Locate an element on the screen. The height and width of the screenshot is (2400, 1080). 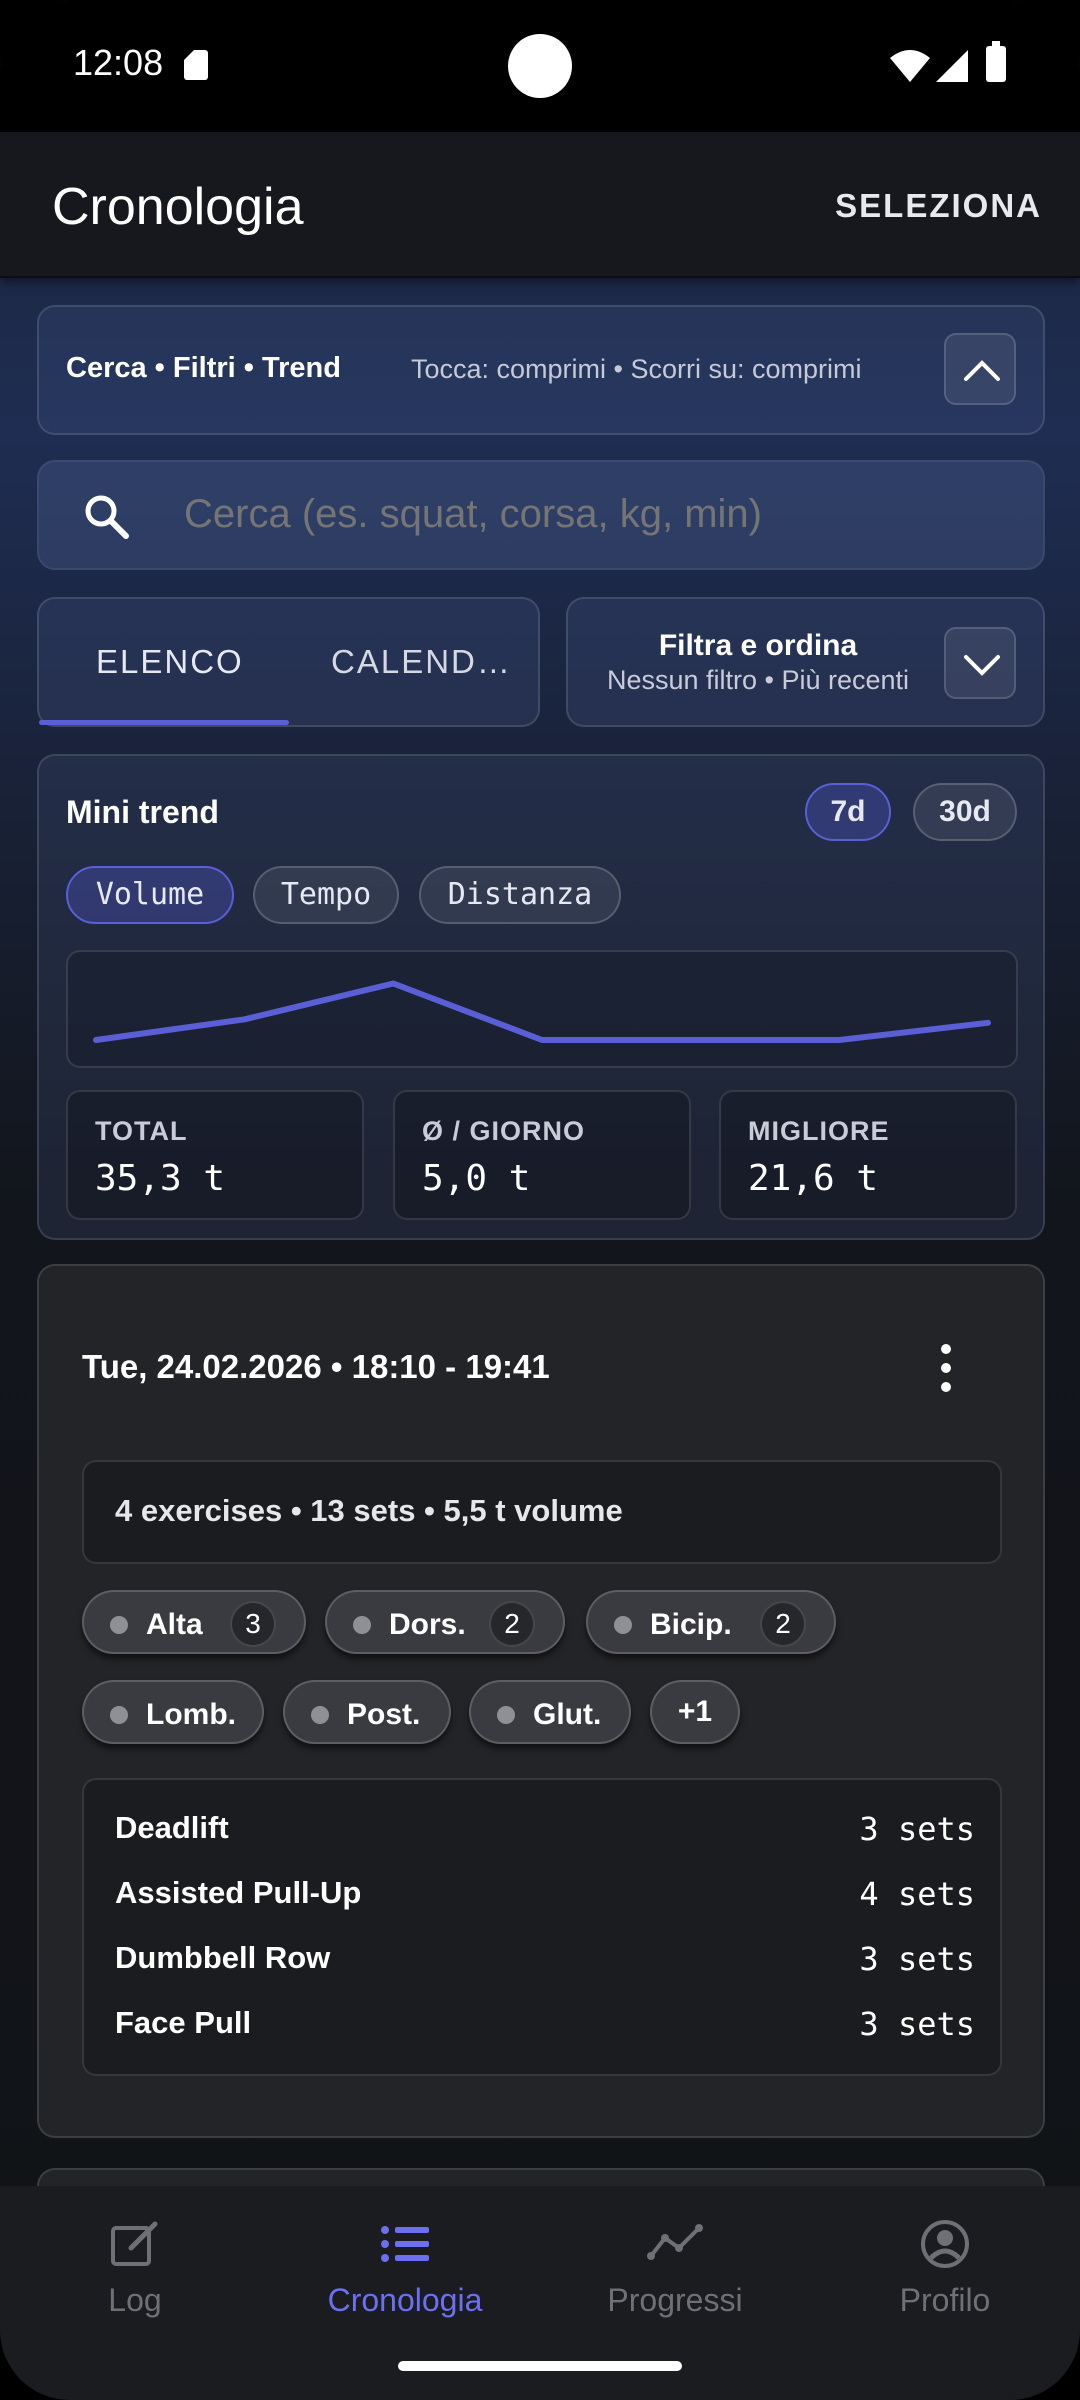
stat-label: Ø / GIORNO is located at coordinates (504, 1131).